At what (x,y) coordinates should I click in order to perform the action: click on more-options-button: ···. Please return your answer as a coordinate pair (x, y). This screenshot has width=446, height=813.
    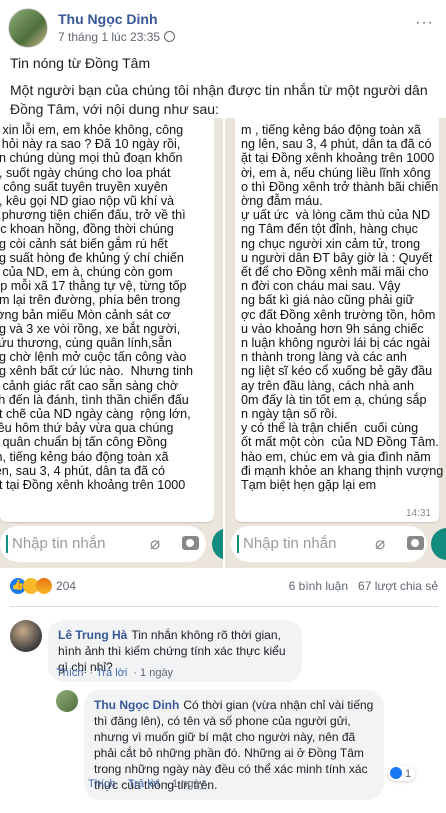
    Looking at the image, I should click on (424, 23).